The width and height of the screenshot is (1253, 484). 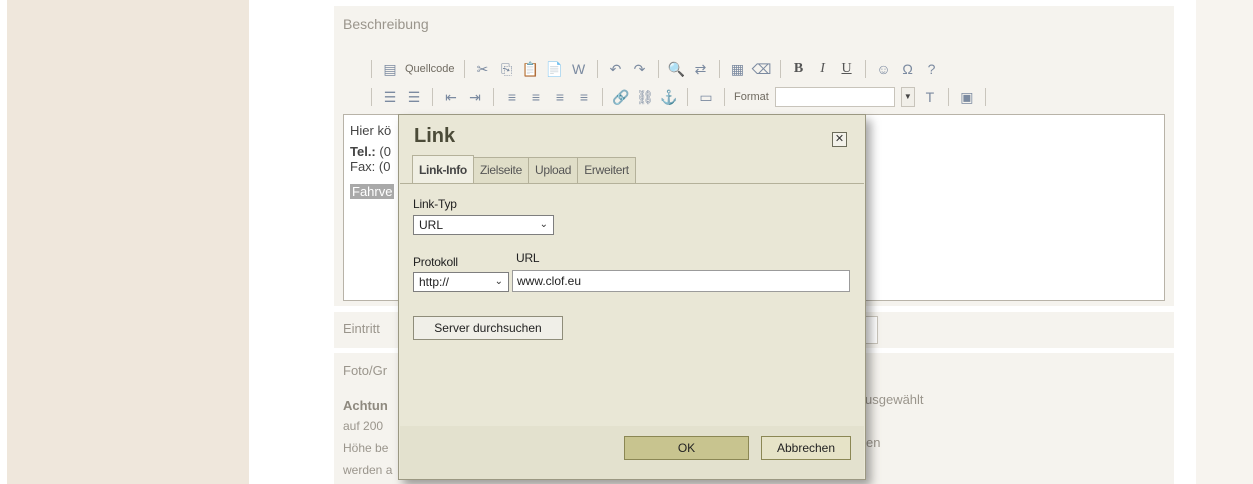 What do you see at coordinates (386, 24) in the screenshot?
I see `description-label: Beschreibung` at bounding box center [386, 24].